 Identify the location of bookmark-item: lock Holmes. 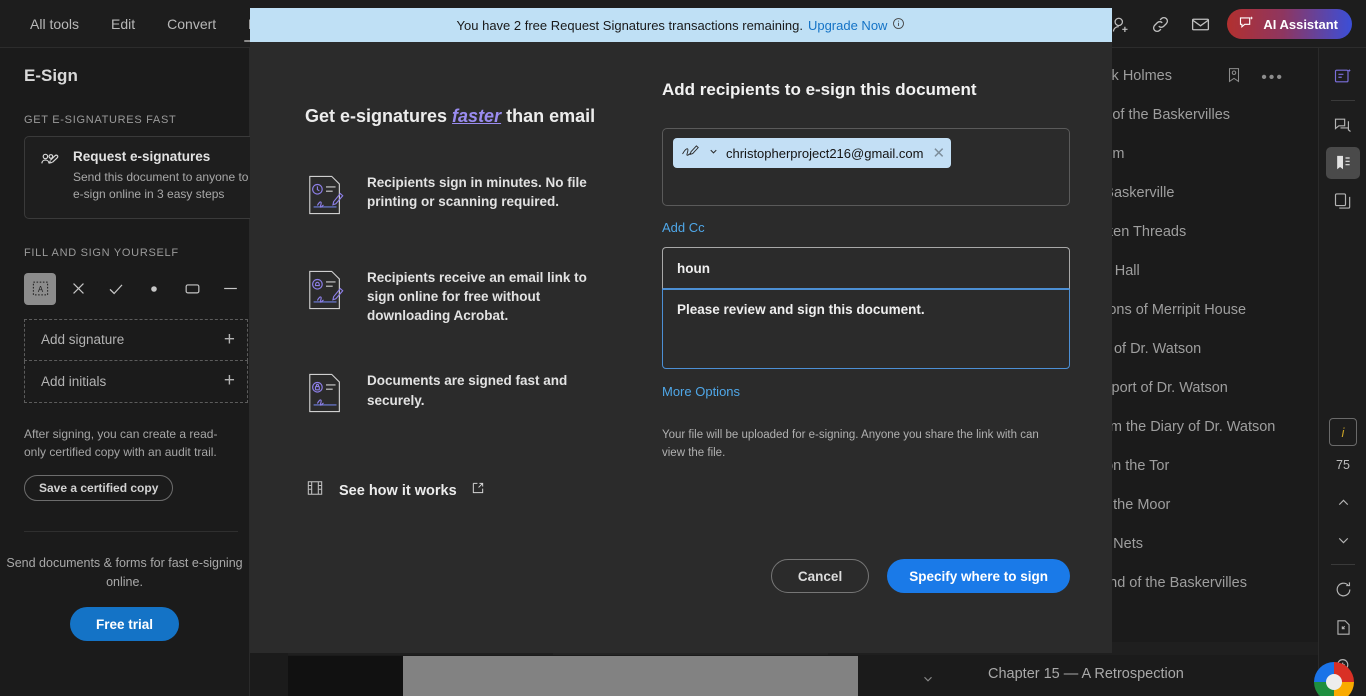
(1202, 75).